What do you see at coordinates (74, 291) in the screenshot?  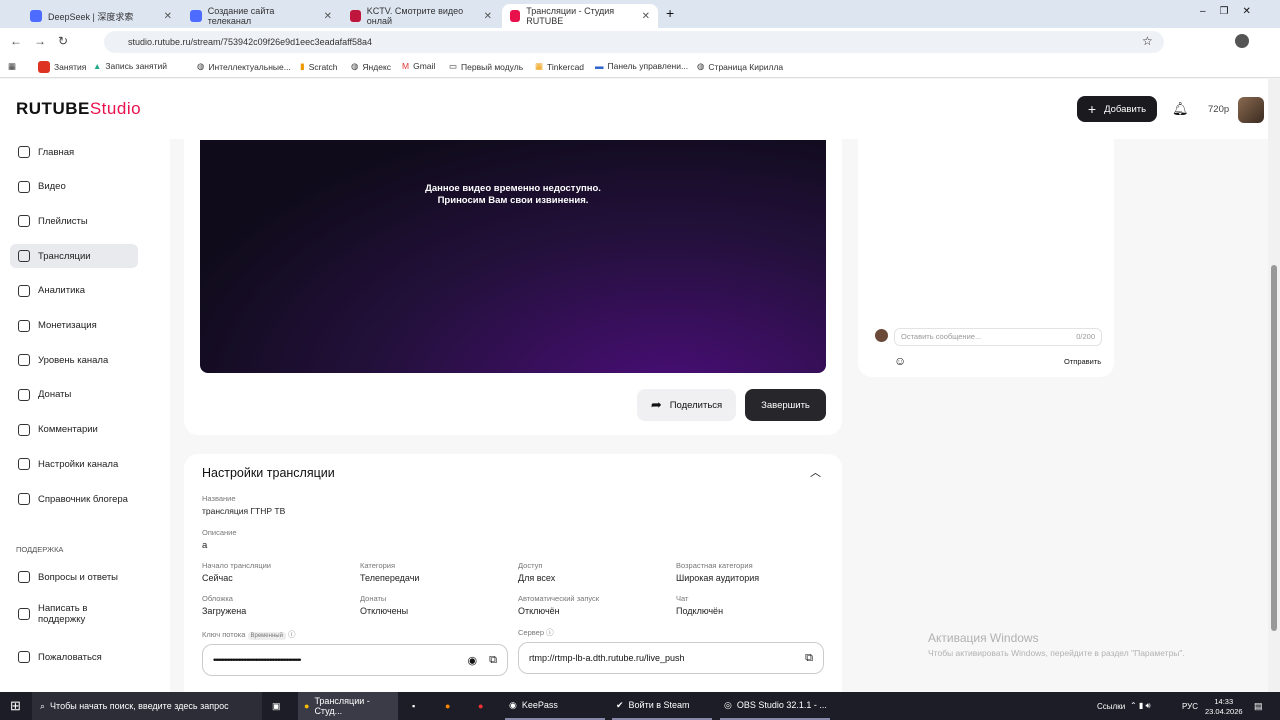 I see `sidebar-item-analytics: Аналитика` at bounding box center [74, 291].